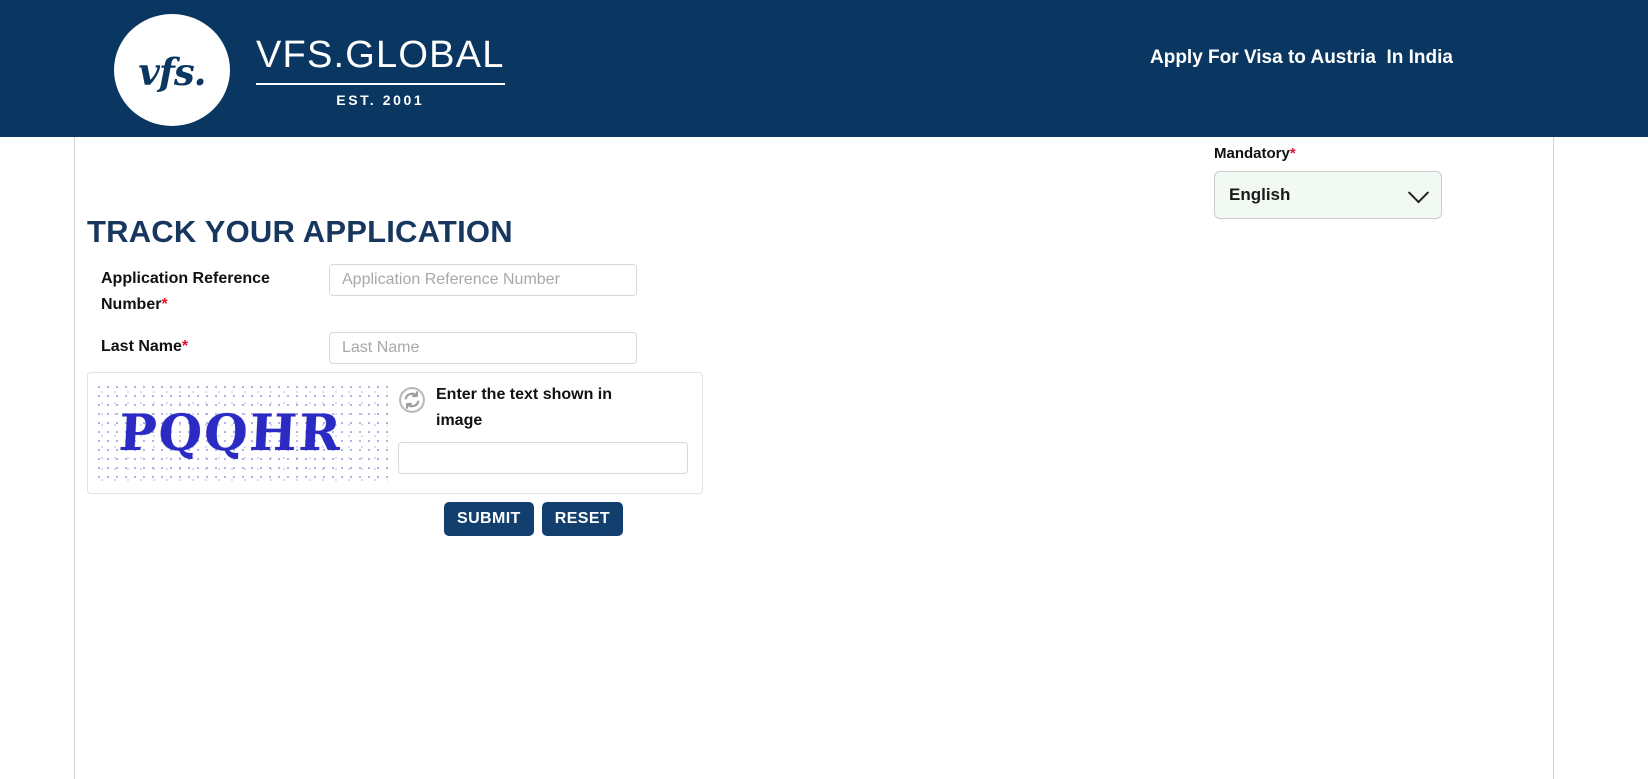 Image resolution: width=1648 pixels, height=779 pixels. What do you see at coordinates (395, 433) in the screenshot?
I see `captcha-box: PQQHR Enter the text shown in image` at bounding box center [395, 433].